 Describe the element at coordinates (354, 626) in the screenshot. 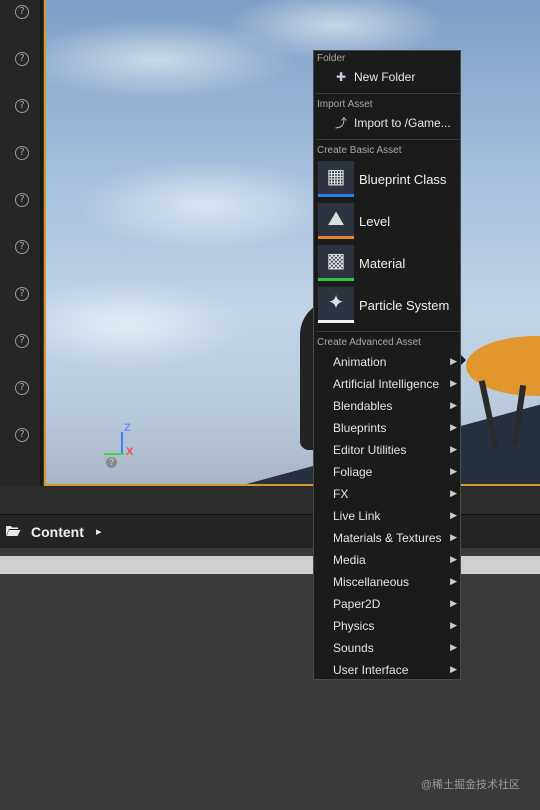

I see `menu-item-label: Physics` at that location.